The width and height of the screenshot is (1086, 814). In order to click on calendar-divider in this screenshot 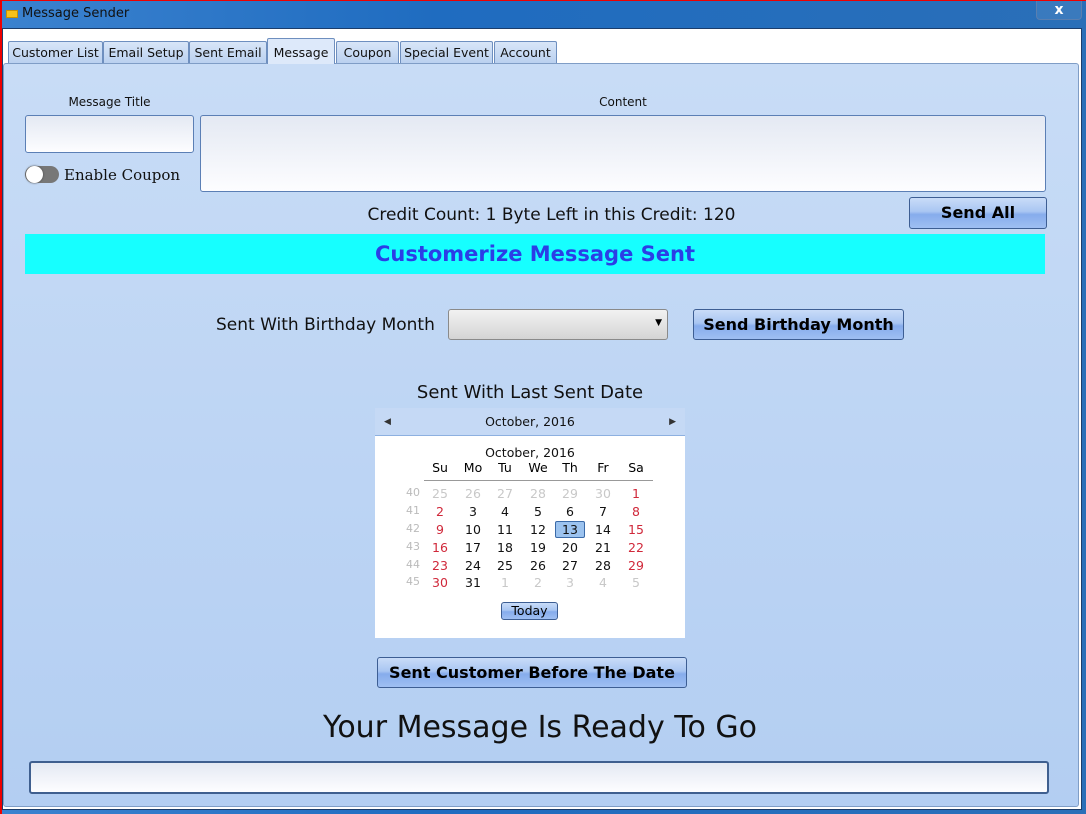, I will do `click(538, 480)`.